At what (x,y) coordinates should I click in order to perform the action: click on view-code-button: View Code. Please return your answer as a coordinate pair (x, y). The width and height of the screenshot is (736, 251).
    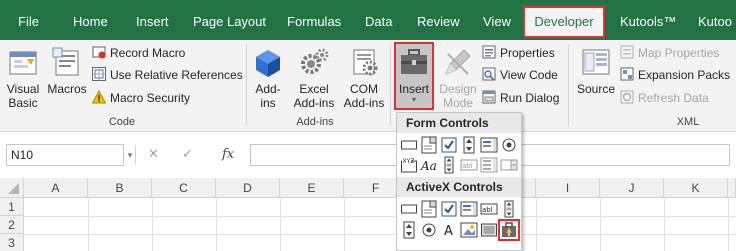
    Looking at the image, I should click on (520, 75).